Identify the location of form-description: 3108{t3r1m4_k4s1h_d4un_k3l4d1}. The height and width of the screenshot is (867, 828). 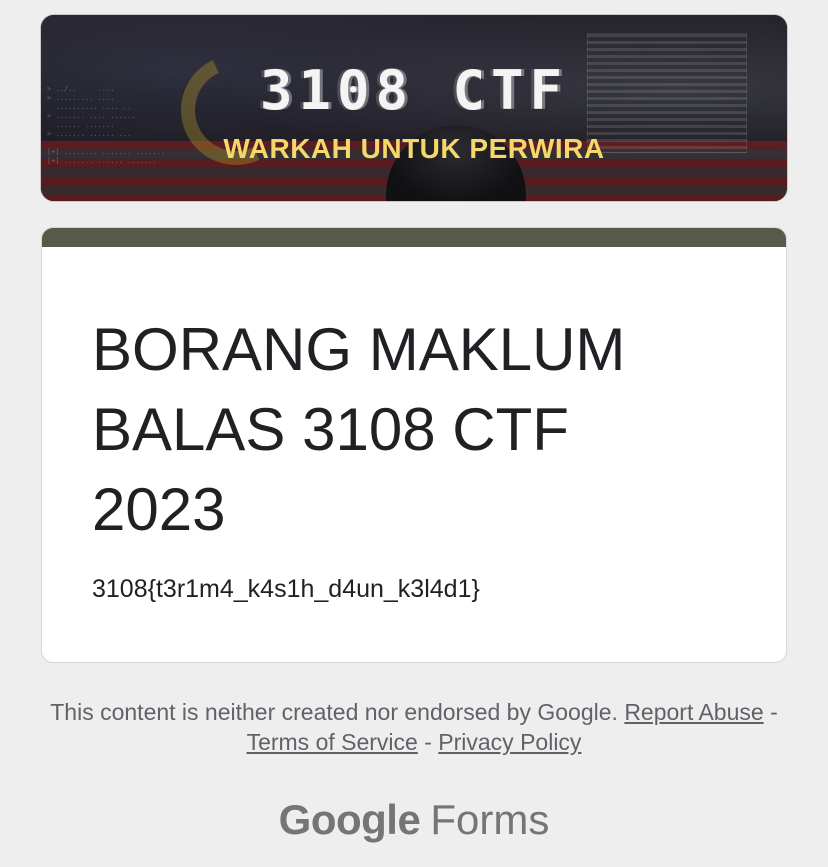
(286, 589).